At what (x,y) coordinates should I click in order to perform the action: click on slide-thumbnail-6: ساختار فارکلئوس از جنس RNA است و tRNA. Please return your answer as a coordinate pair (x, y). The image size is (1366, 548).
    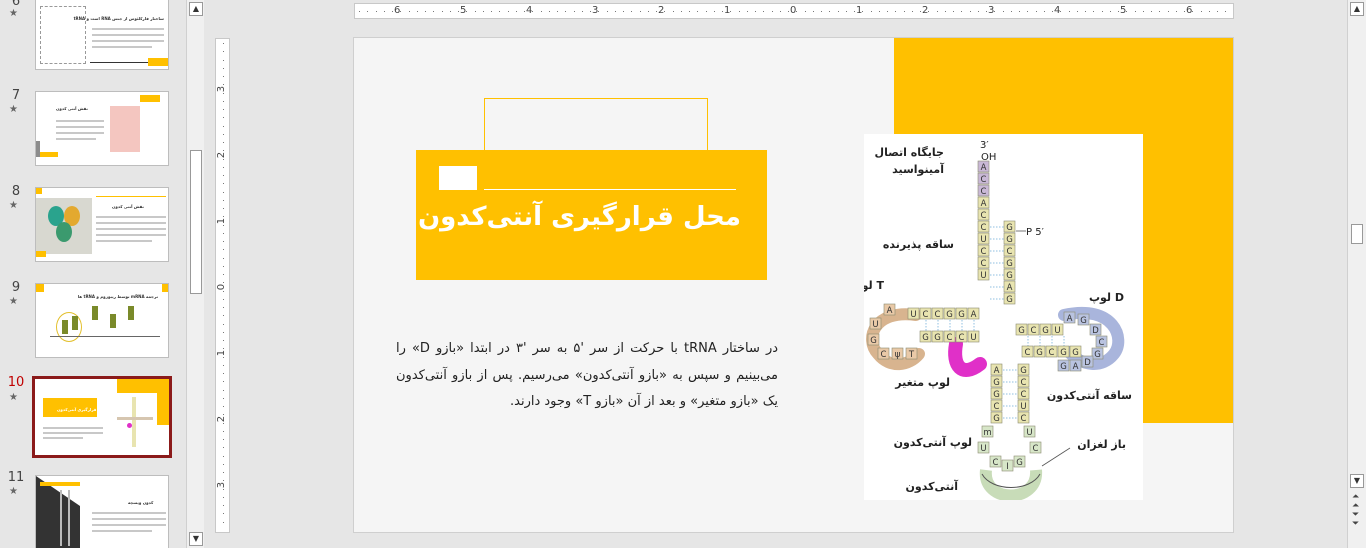
    Looking at the image, I should click on (102, 35).